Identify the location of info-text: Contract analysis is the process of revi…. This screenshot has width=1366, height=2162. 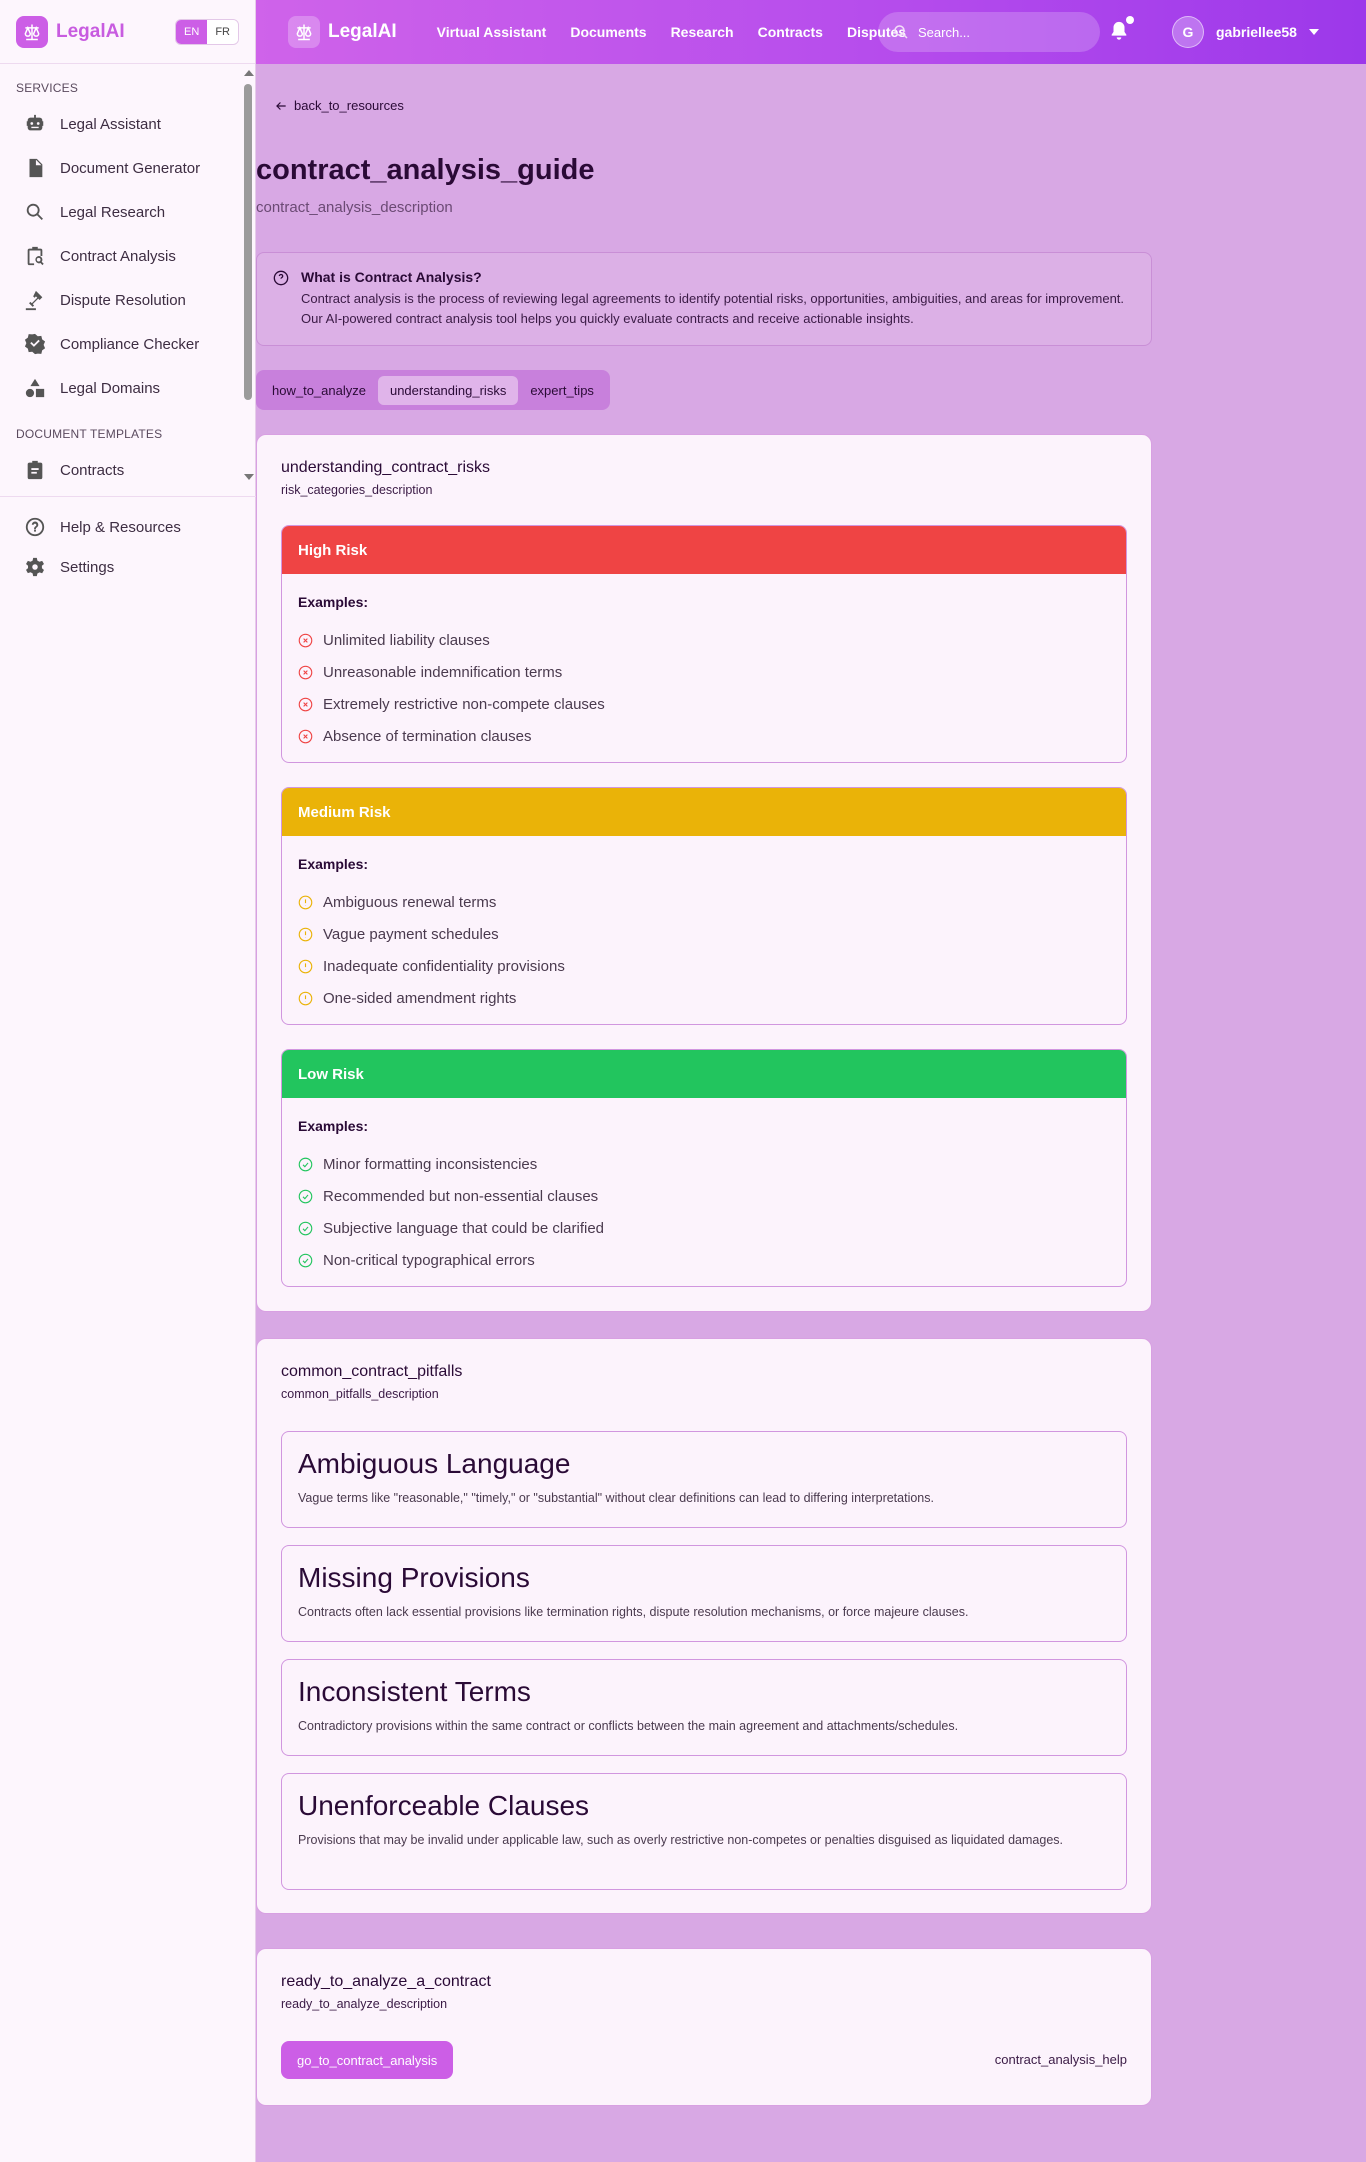
(713, 308).